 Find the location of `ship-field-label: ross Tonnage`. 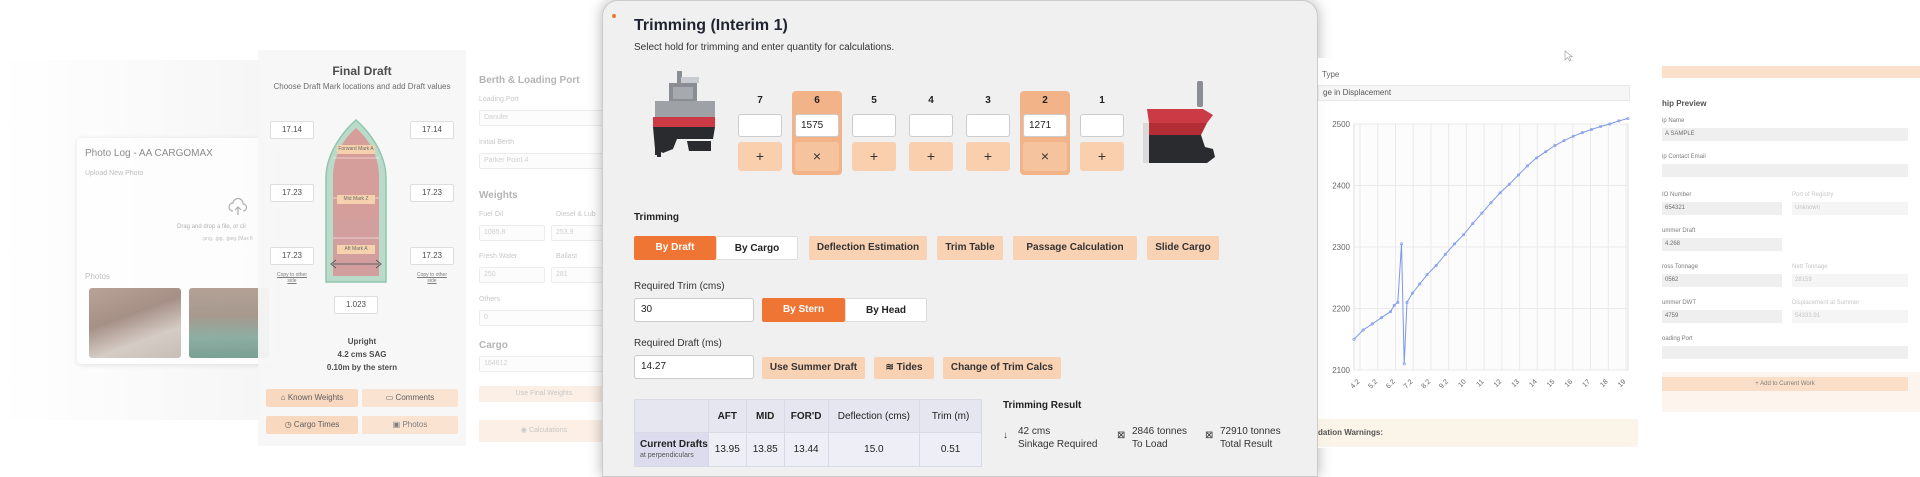

ship-field-label: ross Tonnage is located at coordinates (1680, 267).